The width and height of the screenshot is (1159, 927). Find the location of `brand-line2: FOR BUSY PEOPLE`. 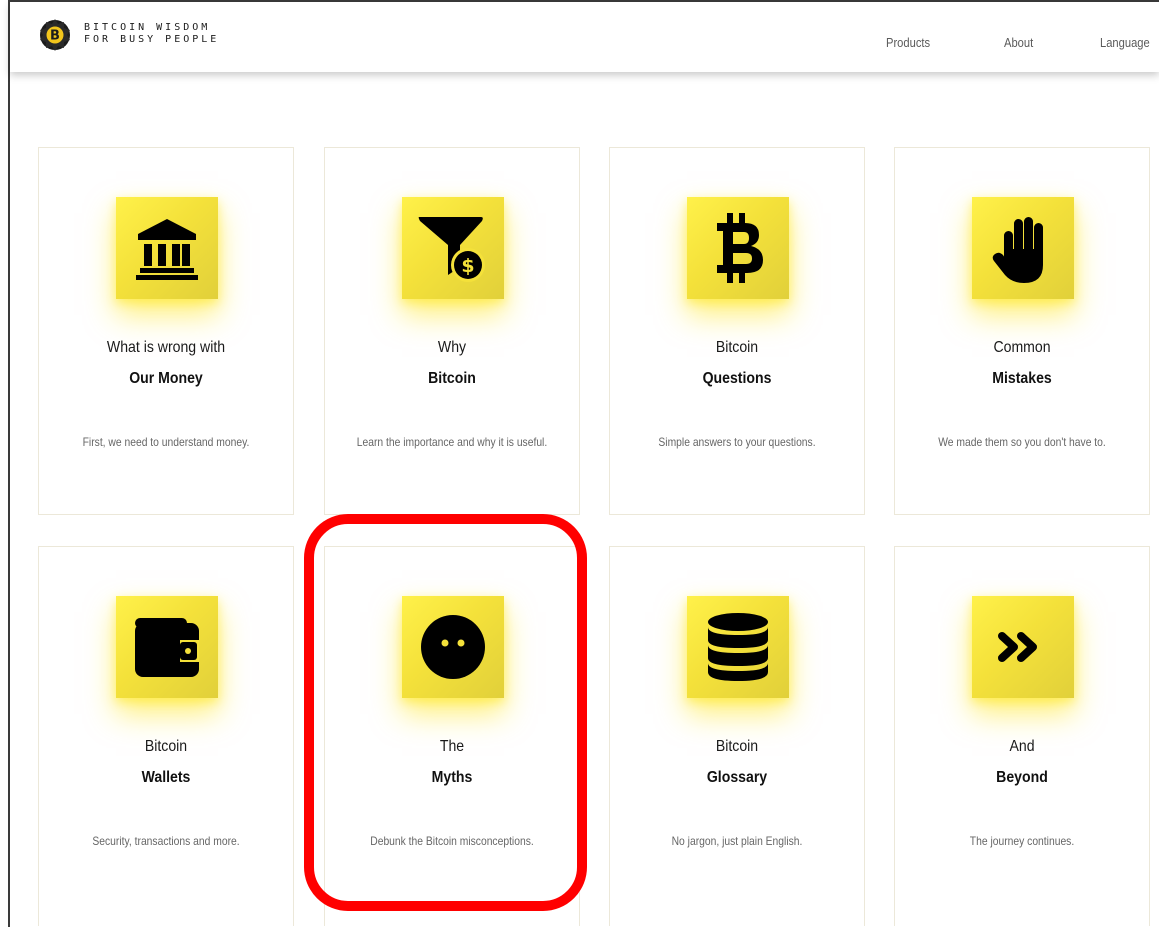

brand-line2: FOR BUSY PEOPLE is located at coordinates (152, 39).